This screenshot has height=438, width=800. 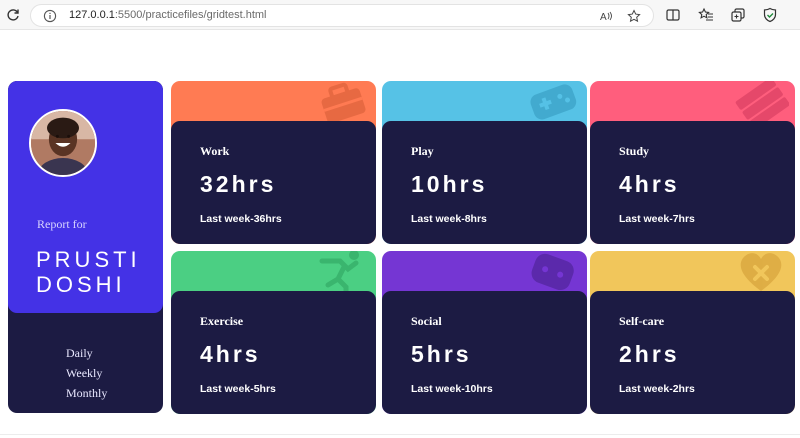 I want to click on heart-icon, so click(x=761, y=273).